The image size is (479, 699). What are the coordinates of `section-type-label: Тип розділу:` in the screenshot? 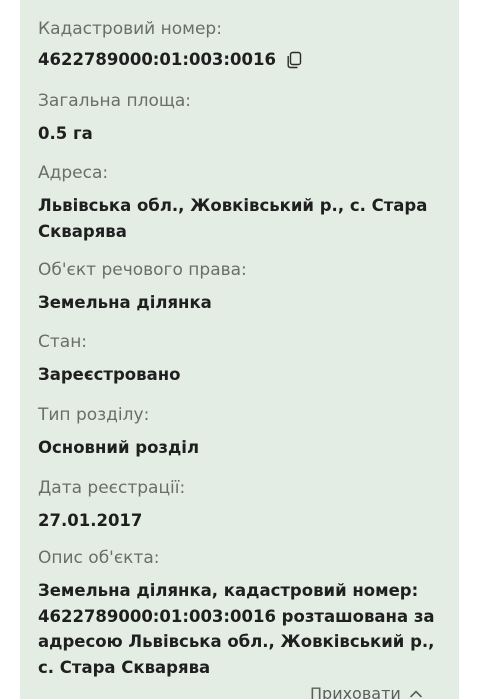 It's located at (94, 415).